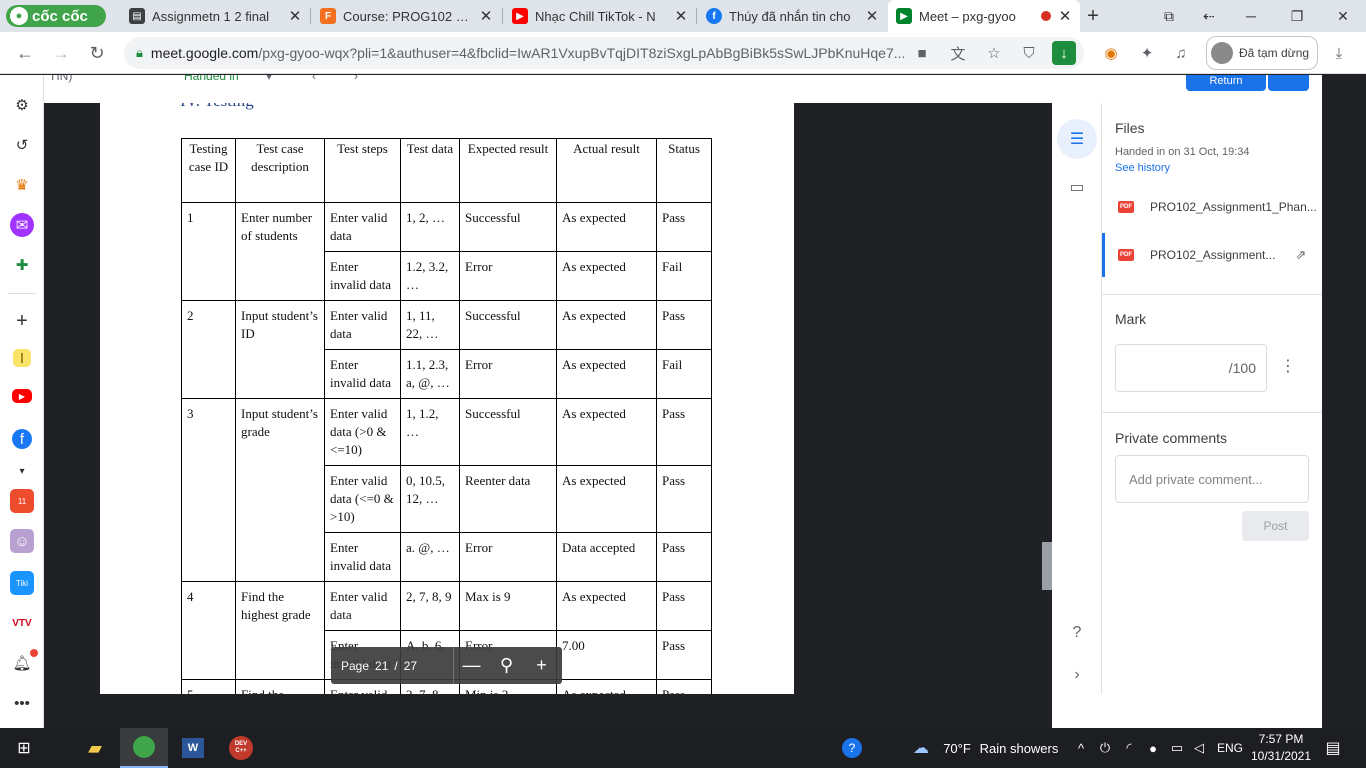 The image size is (1366, 768). I want to click on devcpp-icon: DEV C++, so click(241, 748).